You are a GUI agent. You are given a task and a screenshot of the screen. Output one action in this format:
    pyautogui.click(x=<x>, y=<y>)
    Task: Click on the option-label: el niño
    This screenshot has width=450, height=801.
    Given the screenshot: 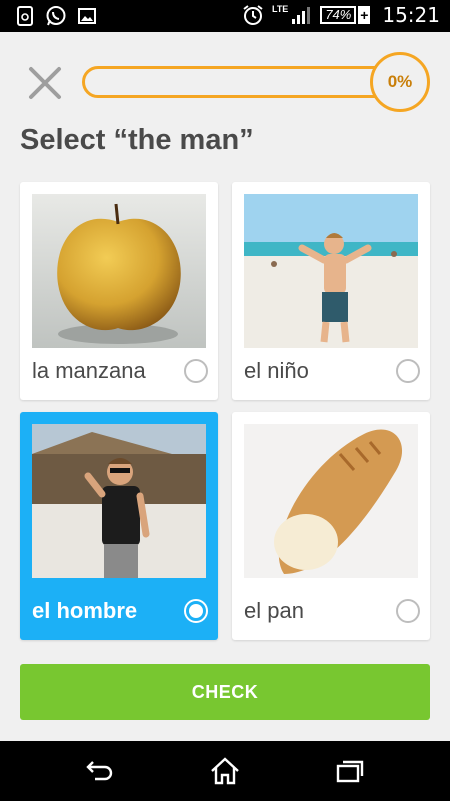 What is the action you would take?
    pyautogui.click(x=276, y=370)
    